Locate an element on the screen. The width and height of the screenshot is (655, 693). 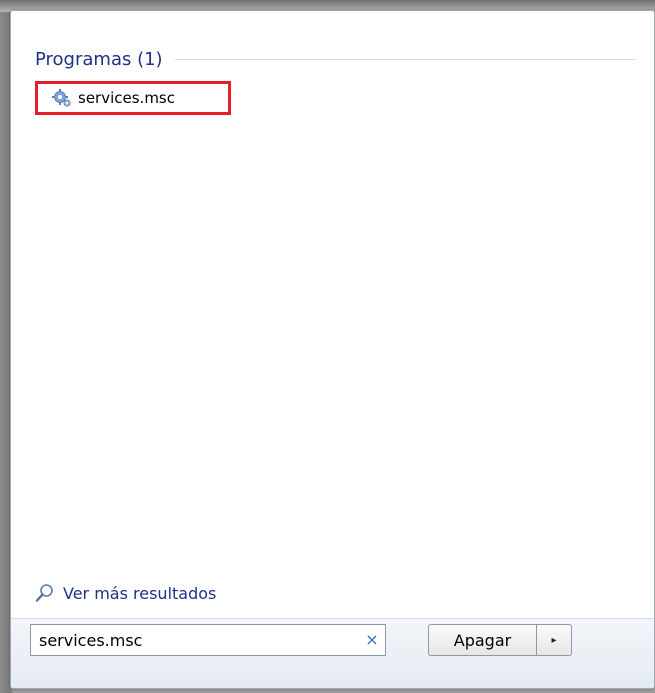
start-search-box: × is located at coordinates (208, 640).